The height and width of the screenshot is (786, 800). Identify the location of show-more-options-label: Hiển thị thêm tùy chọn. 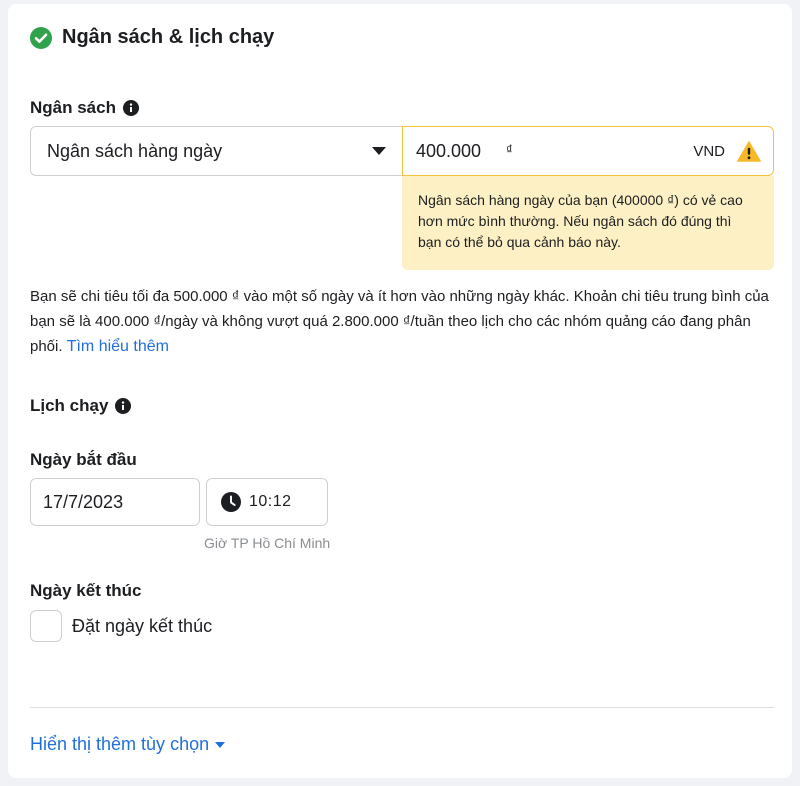
(120, 744).